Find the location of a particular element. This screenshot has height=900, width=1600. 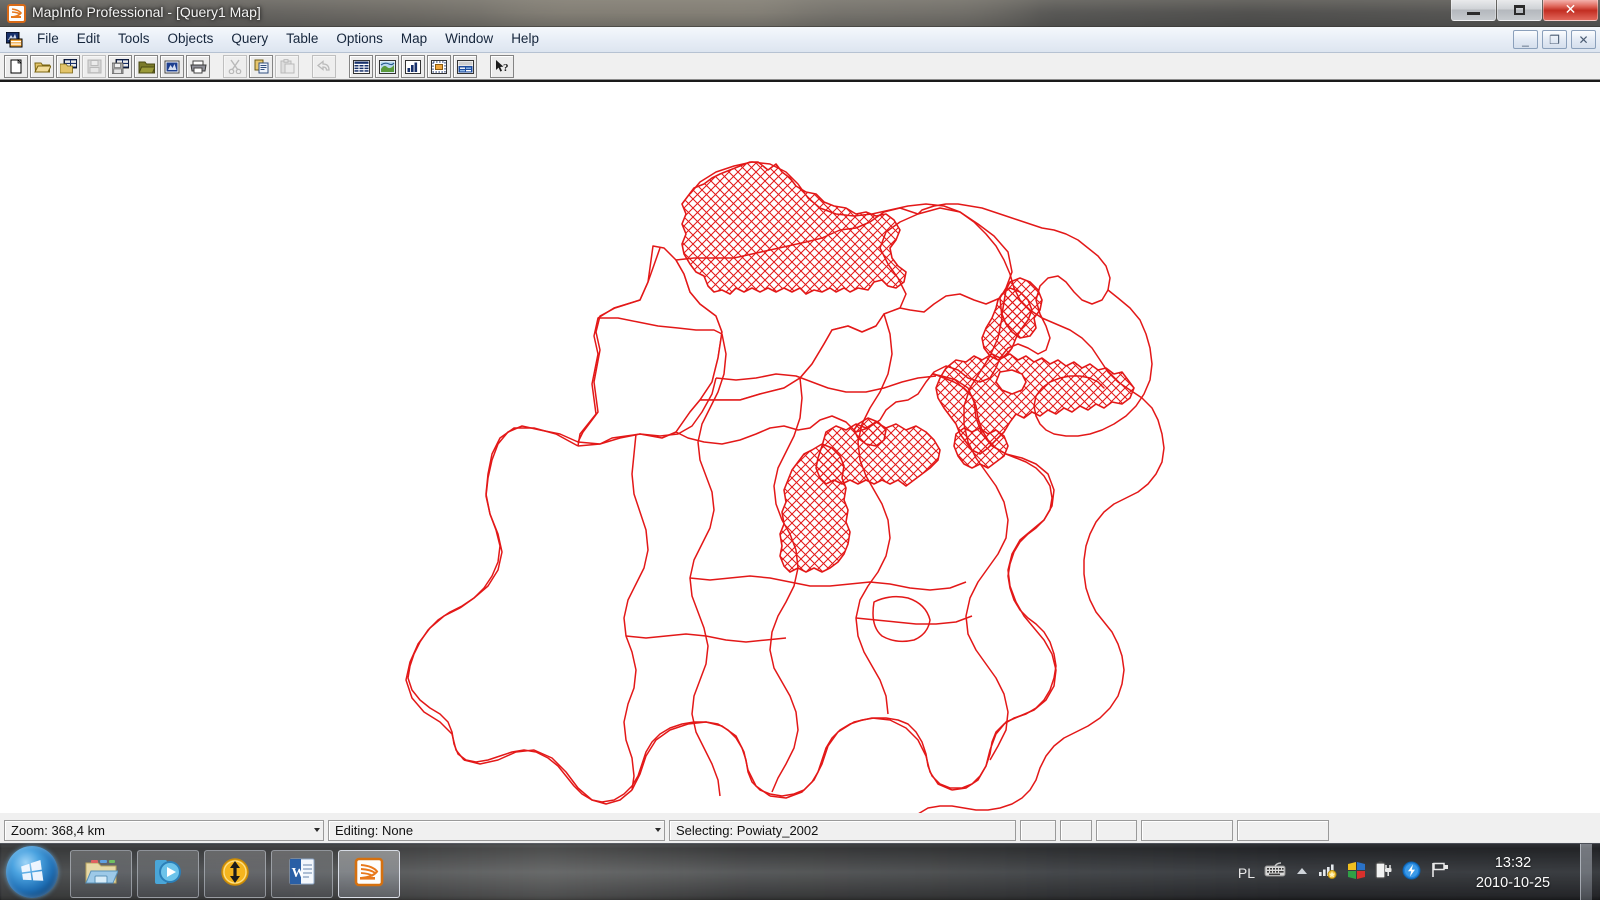

taskbar-item-mapinfo is located at coordinates (369, 874).